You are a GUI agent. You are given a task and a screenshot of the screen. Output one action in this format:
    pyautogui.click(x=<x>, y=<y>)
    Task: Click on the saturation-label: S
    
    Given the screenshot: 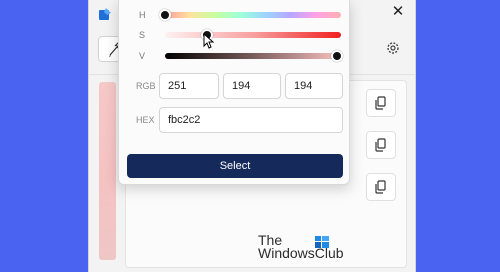 What is the action you would take?
    pyautogui.click(x=142, y=35)
    